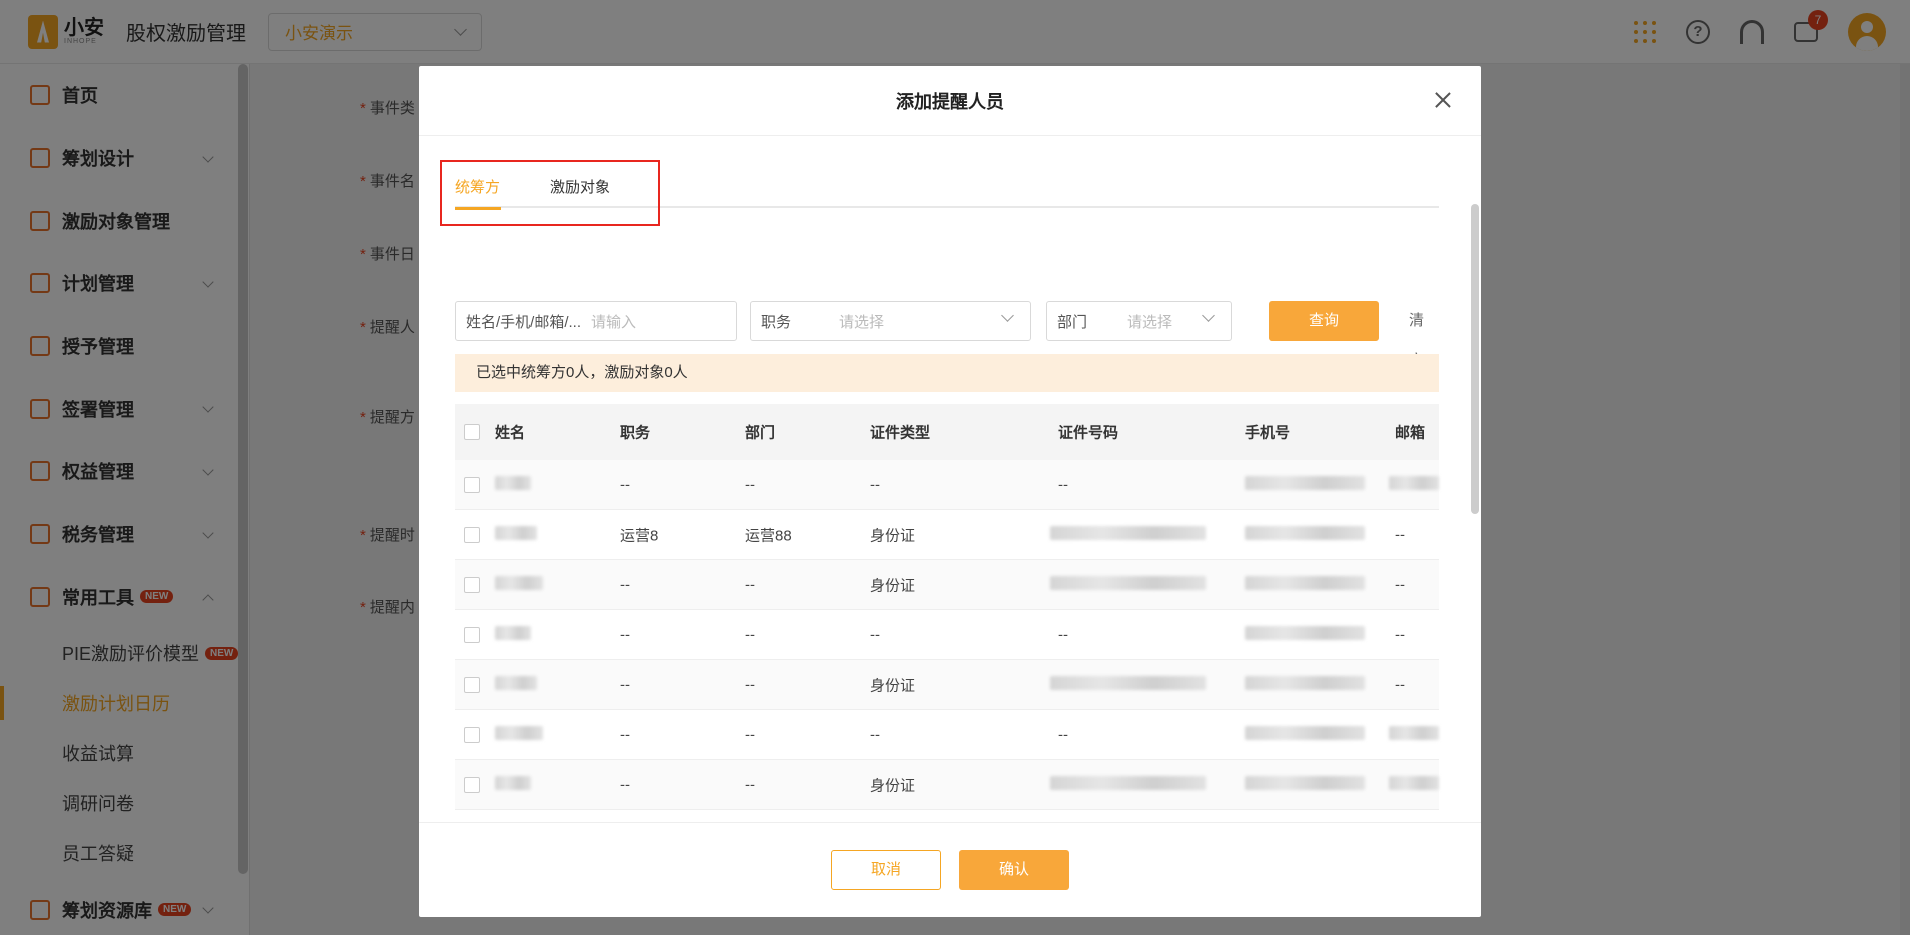 The image size is (1910, 935). I want to click on dialog-scrollbar, so click(1475, 359).